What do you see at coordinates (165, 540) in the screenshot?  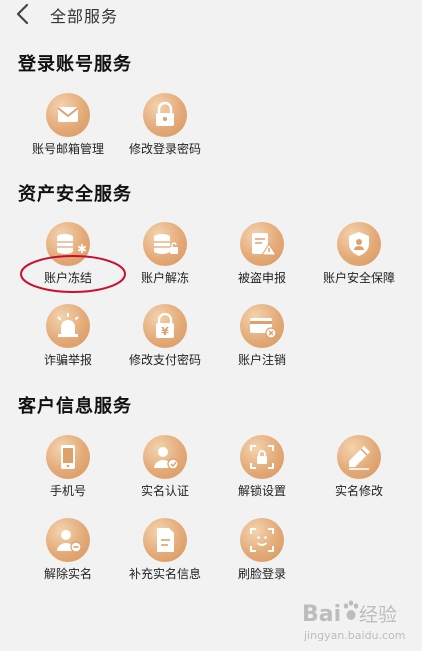 I see `document-icon` at bounding box center [165, 540].